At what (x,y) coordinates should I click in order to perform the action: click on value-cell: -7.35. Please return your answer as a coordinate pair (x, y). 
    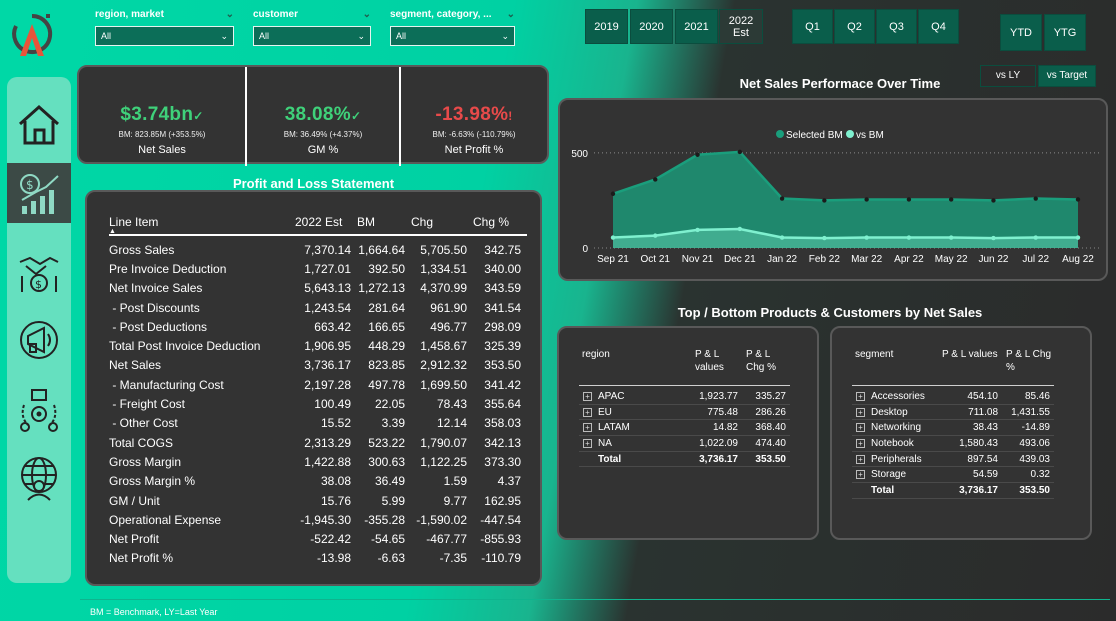
    Looking at the image, I should click on (453, 558).